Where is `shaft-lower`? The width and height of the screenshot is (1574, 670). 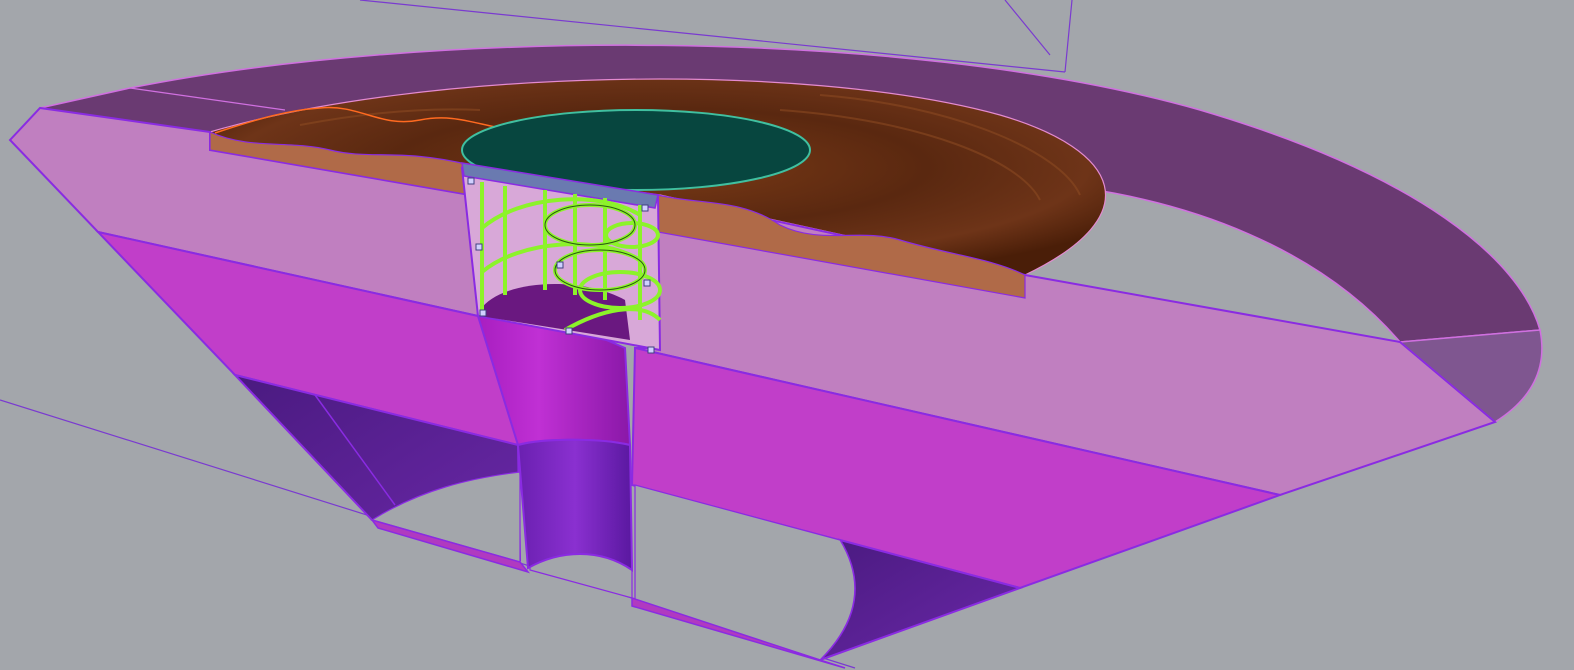
shaft-lower is located at coordinates (575, 505).